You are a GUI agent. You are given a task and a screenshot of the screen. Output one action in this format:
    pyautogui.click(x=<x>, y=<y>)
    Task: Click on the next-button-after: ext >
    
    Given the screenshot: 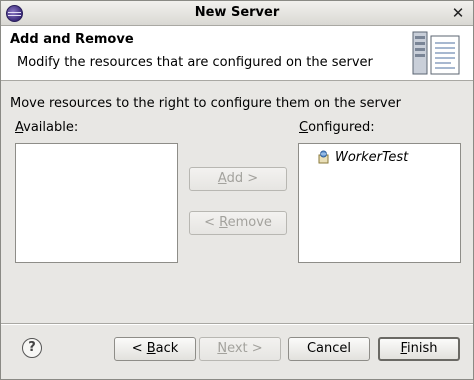 What is the action you would take?
    pyautogui.click(x=245, y=348)
    